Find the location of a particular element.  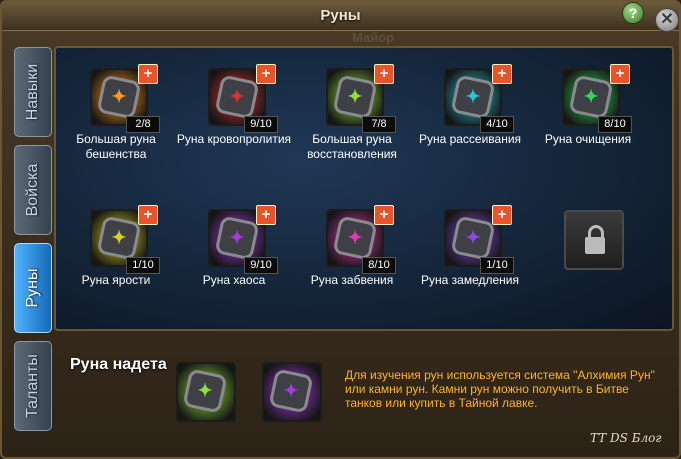

rune-card: ✦ +9/10 Руна кровопролития is located at coordinates (234, 113).